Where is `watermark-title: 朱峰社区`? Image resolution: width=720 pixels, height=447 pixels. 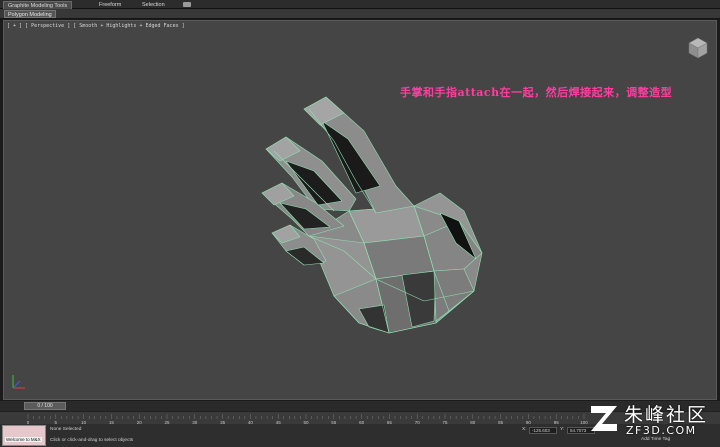
watermark-title: 朱峰社区 is located at coordinates (666, 415).